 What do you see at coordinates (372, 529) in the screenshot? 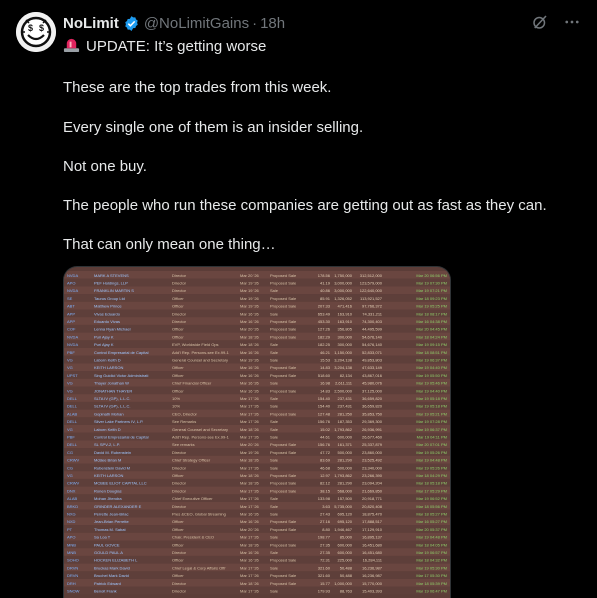
I see `table-cell: 17,129,910` at bounding box center [372, 529].